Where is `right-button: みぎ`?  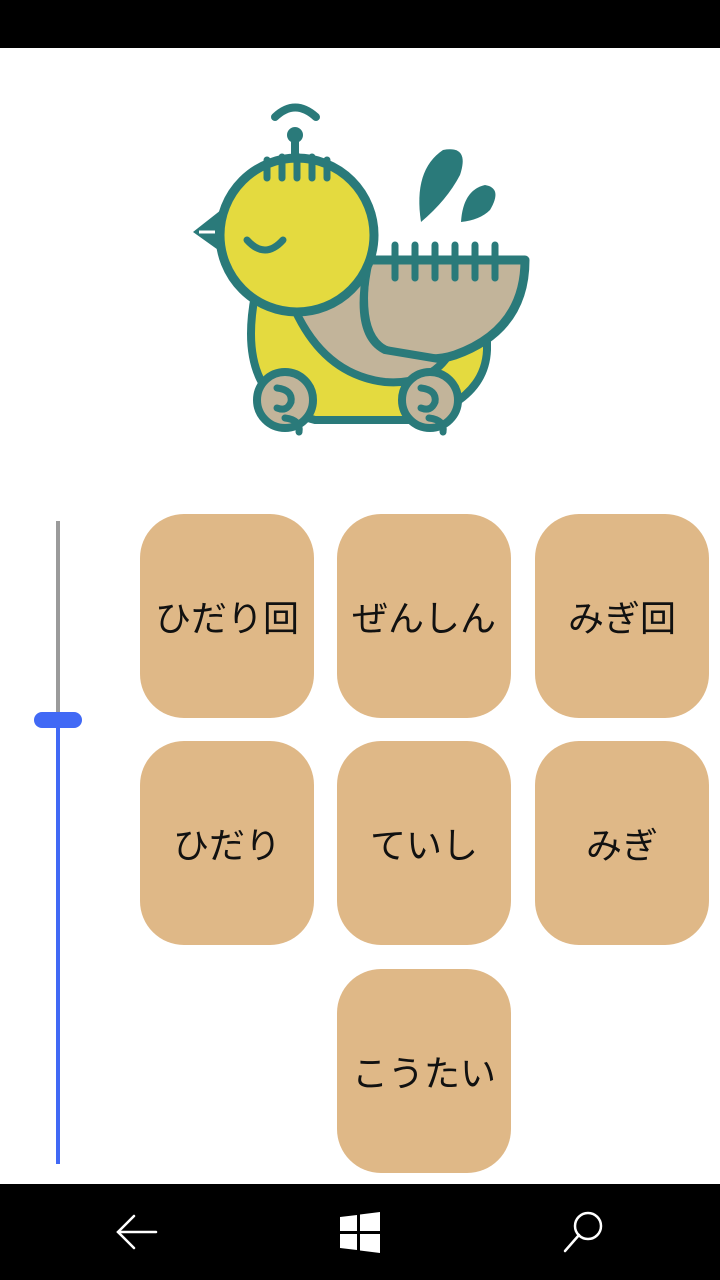
right-button: みぎ is located at coordinates (622, 843).